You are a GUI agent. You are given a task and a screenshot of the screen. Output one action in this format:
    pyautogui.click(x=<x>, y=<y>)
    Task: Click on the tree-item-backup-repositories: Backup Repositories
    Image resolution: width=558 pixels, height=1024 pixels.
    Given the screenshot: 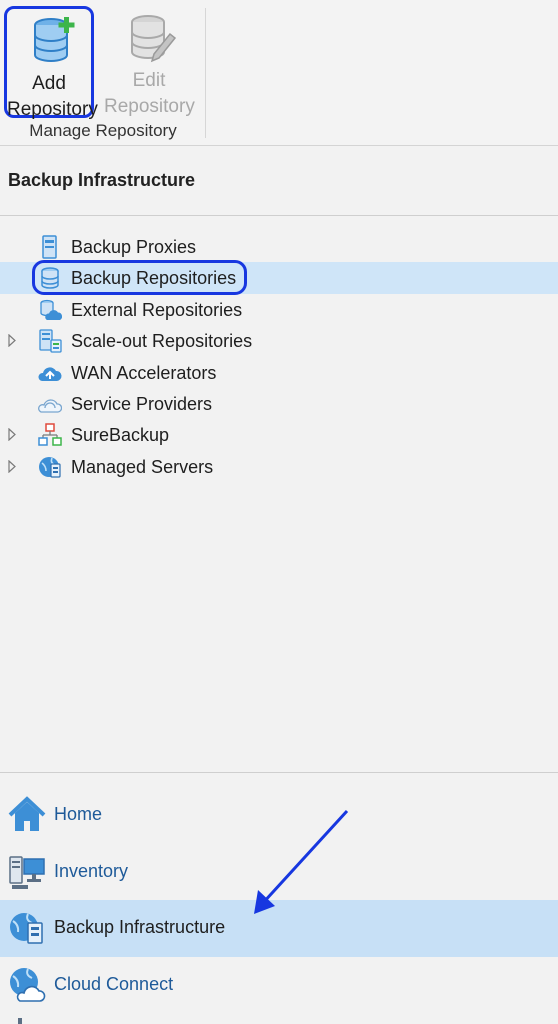 What is the action you would take?
    pyautogui.click(x=279, y=278)
    